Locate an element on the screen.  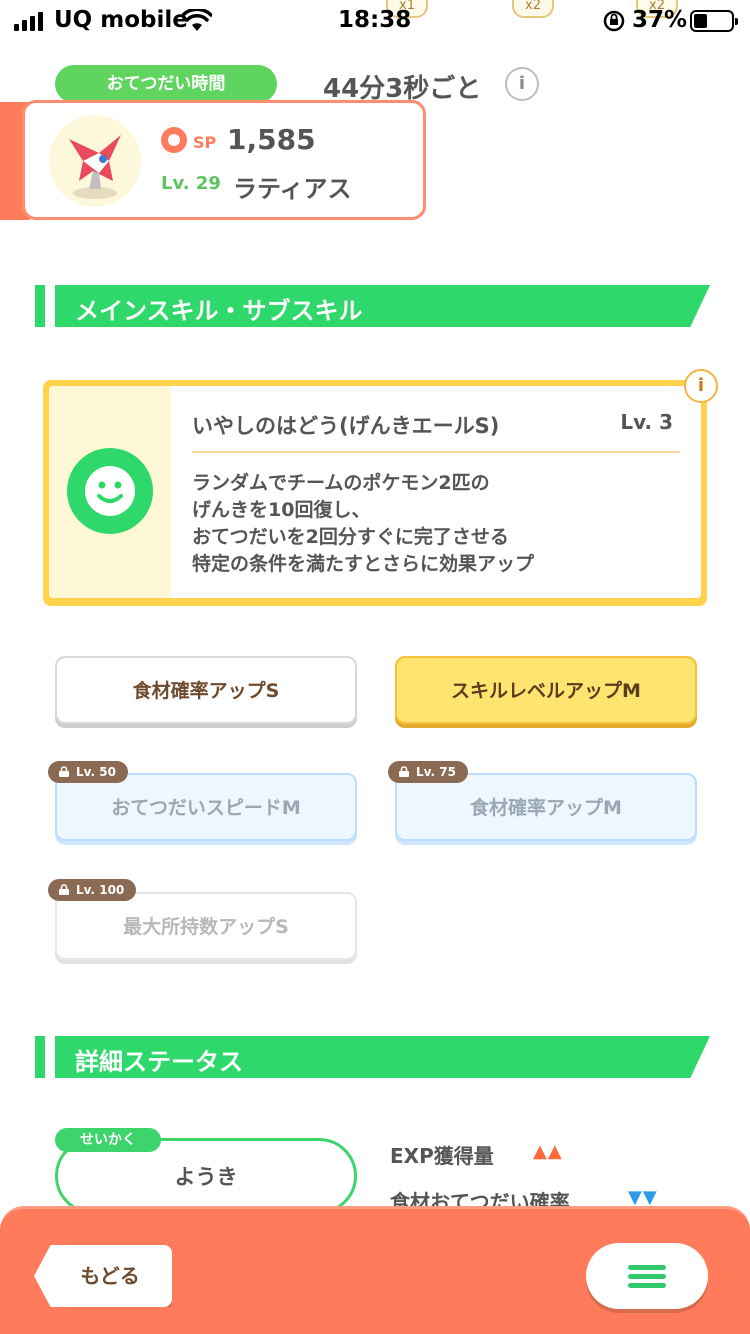
main-skill-level: Lv. 3 is located at coordinates (646, 422).